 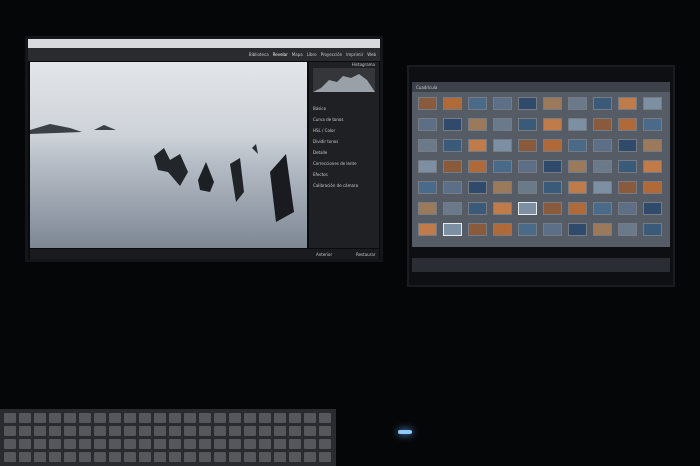 I want to click on panel-section: Dividir tonos, so click(x=344, y=141).